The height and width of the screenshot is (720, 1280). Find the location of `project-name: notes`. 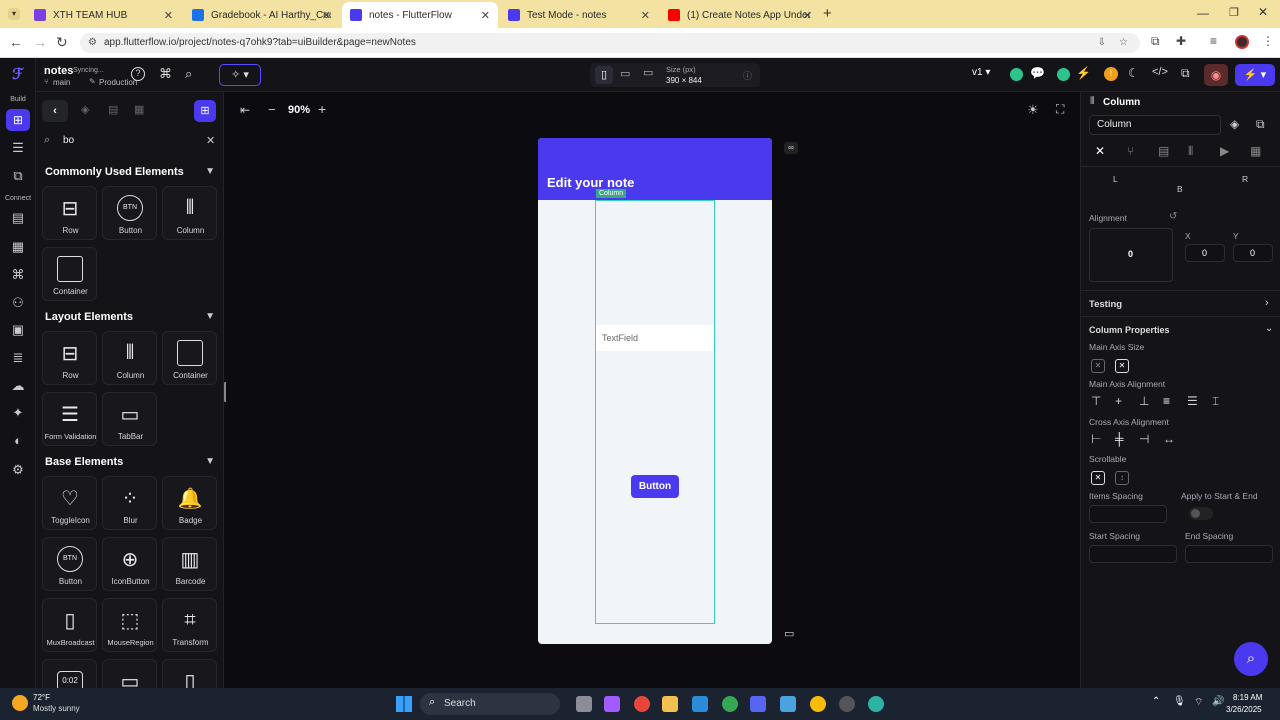

project-name: notes is located at coordinates (58, 71).